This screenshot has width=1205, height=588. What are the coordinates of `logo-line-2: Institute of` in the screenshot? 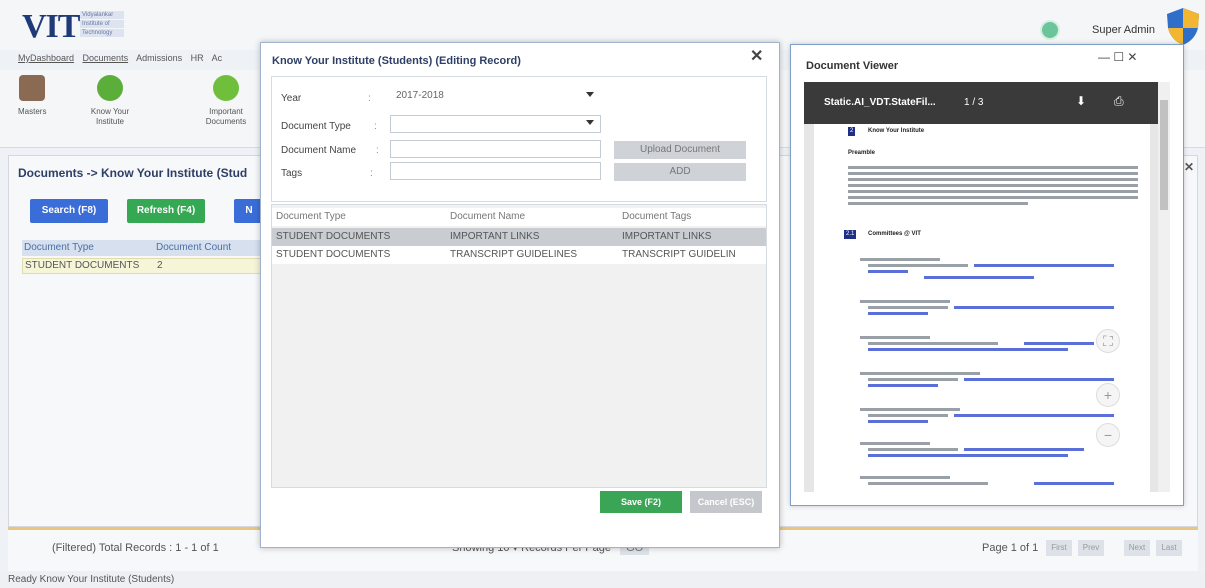 It's located at (102, 24).